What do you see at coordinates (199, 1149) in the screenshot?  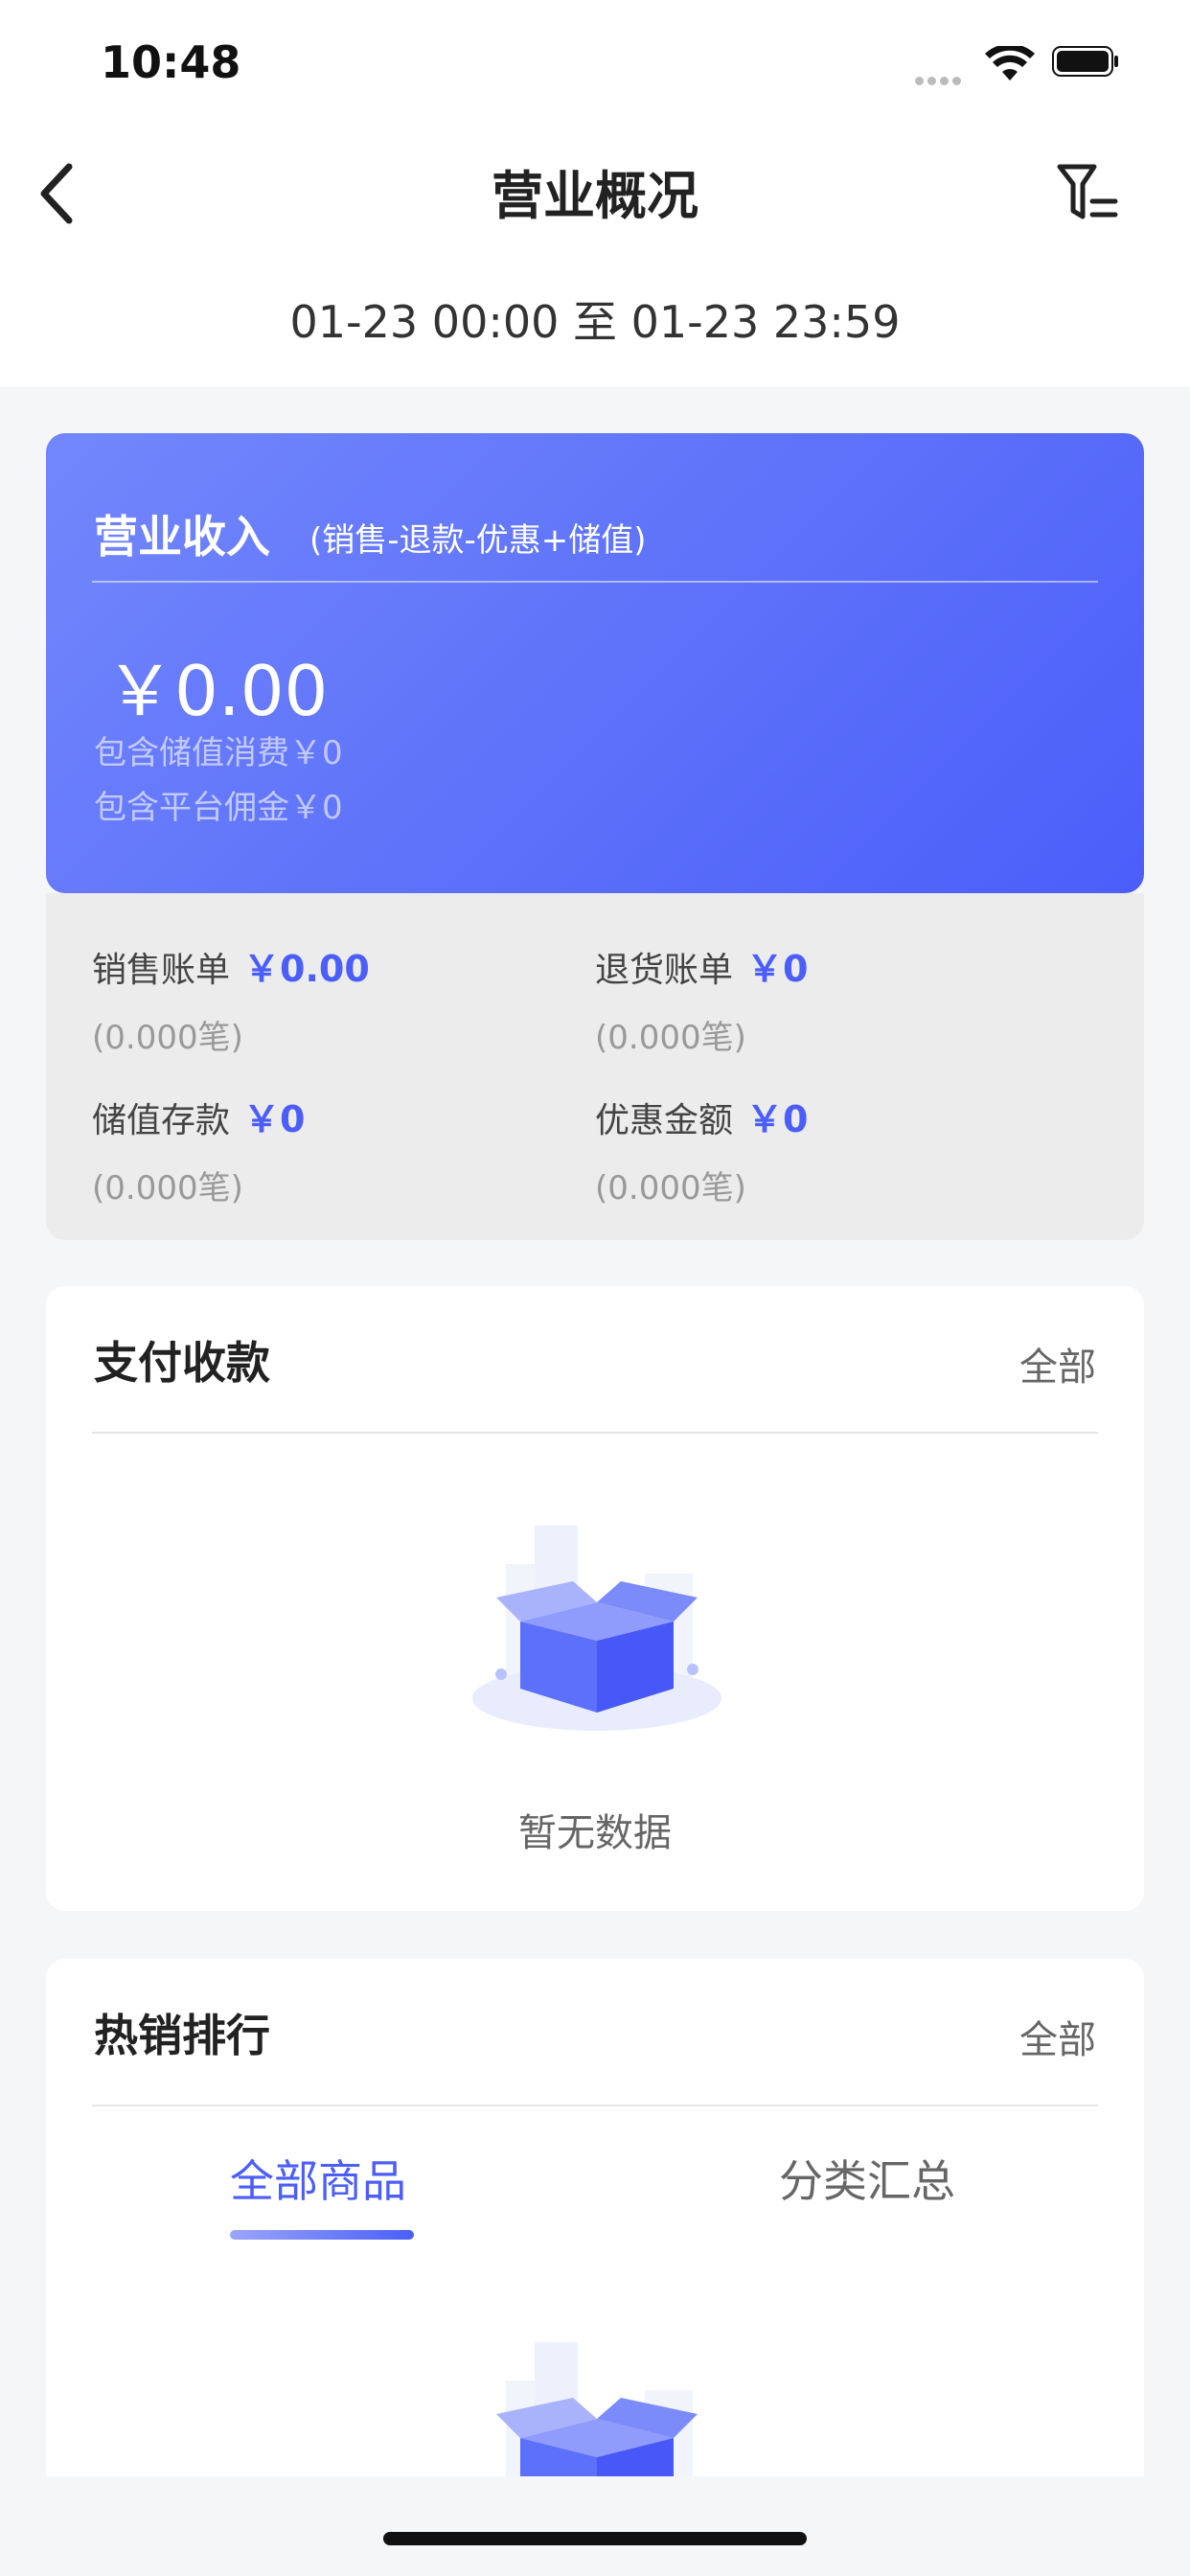 I see `stat-stored-deposit: 储值存款 ￥0 (0.000笔)` at bounding box center [199, 1149].